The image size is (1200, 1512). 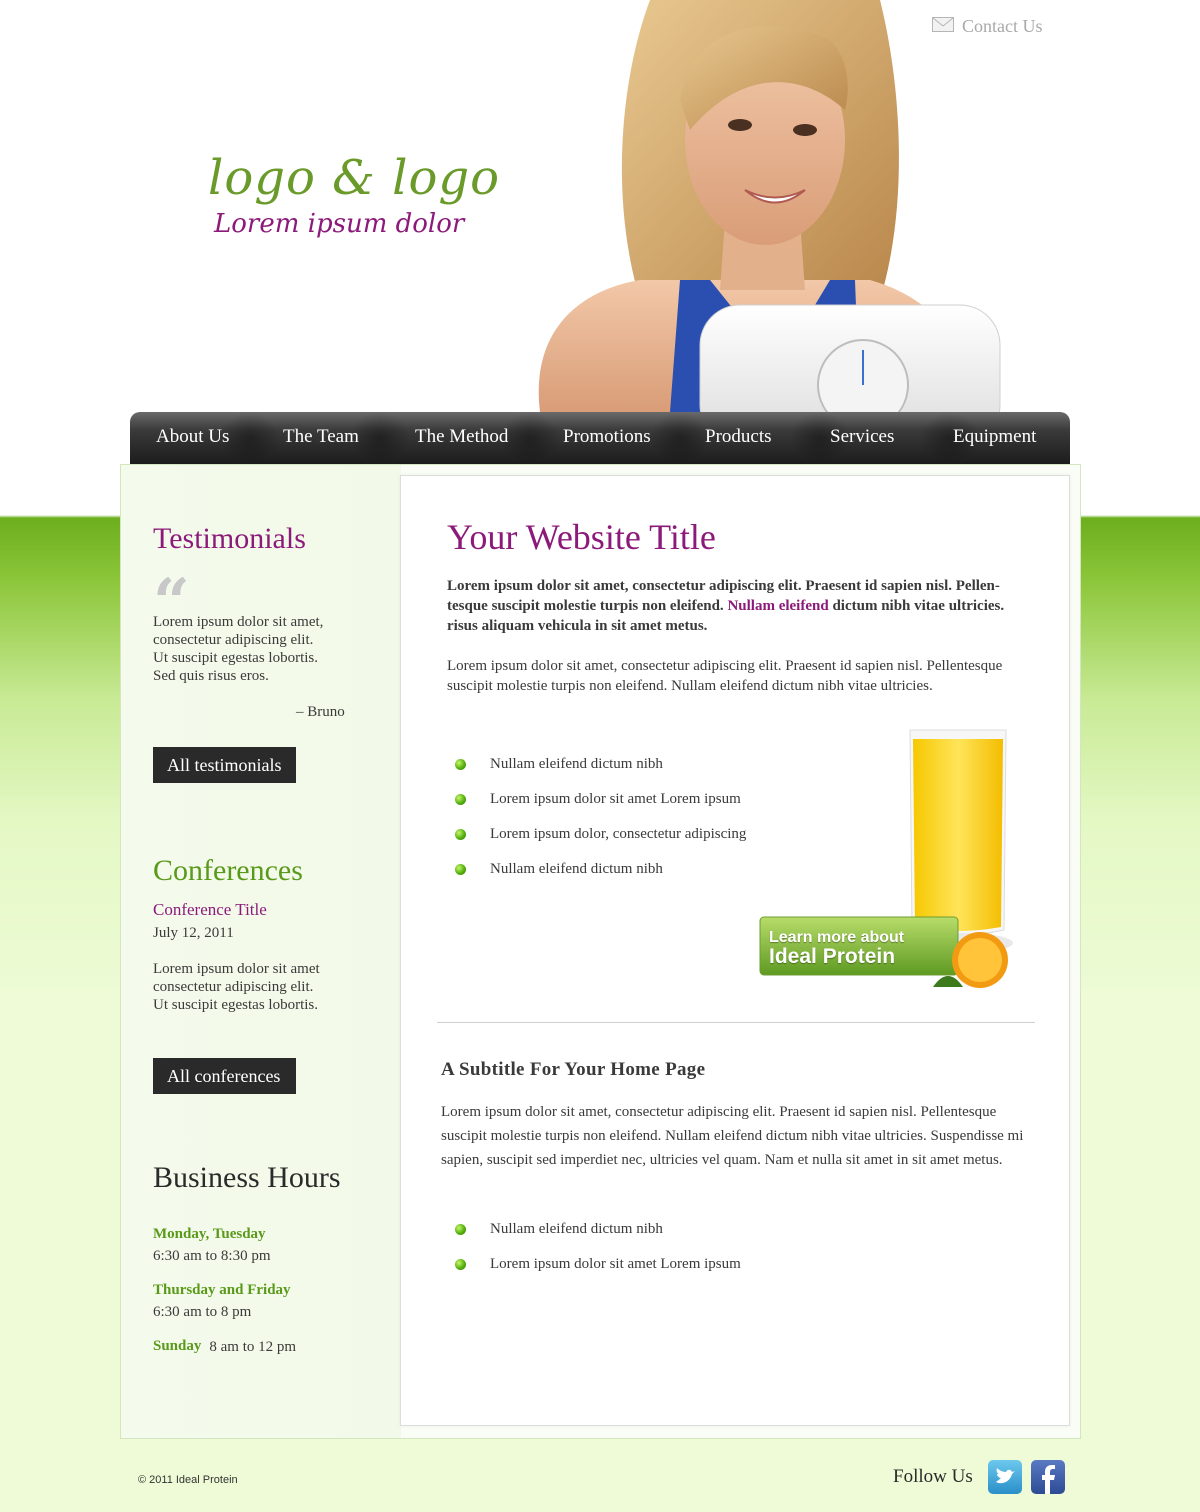 What do you see at coordinates (320, 712) in the screenshot?
I see `testimonial-author: – Bruno` at bounding box center [320, 712].